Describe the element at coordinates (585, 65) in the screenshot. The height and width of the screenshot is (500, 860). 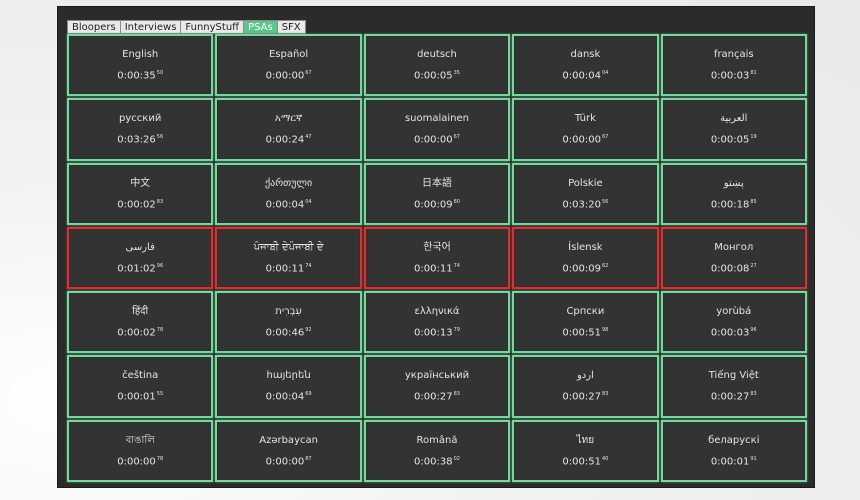
I see `clip-button-dansk: dansk 0:00:0404` at that location.